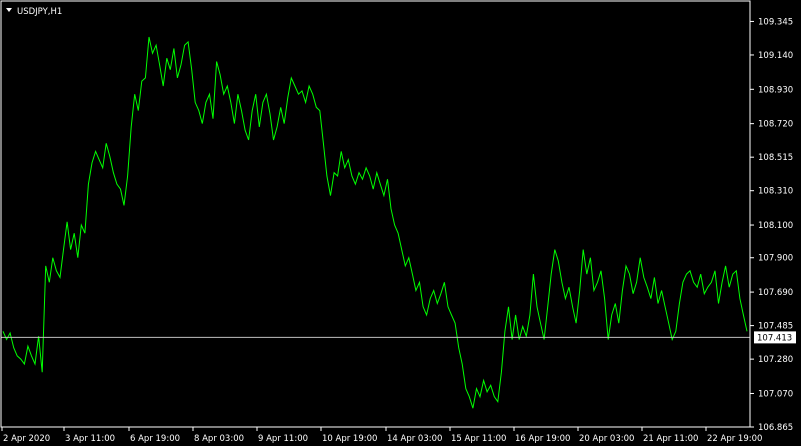 Image resolution: width=801 pixels, height=446 pixels. What do you see at coordinates (775, 428) in the screenshot?
I see `y-tick-label: 106.865` at bounding box center [775, 428].